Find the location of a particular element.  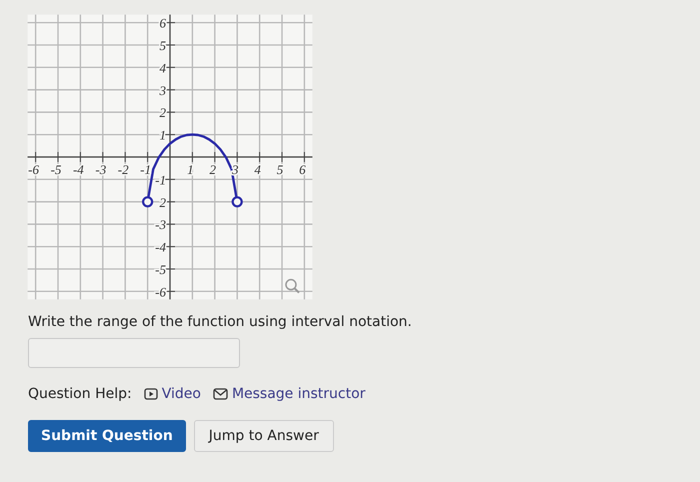

envelope-icon is located at coordinates (220, 394).